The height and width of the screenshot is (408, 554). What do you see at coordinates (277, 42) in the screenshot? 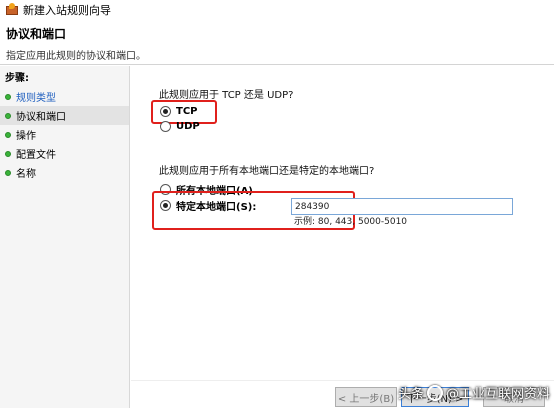
I see `wizard-header: 协议和端口 指定应用此规则的协议和端口。` at bounding box center [277, 42].